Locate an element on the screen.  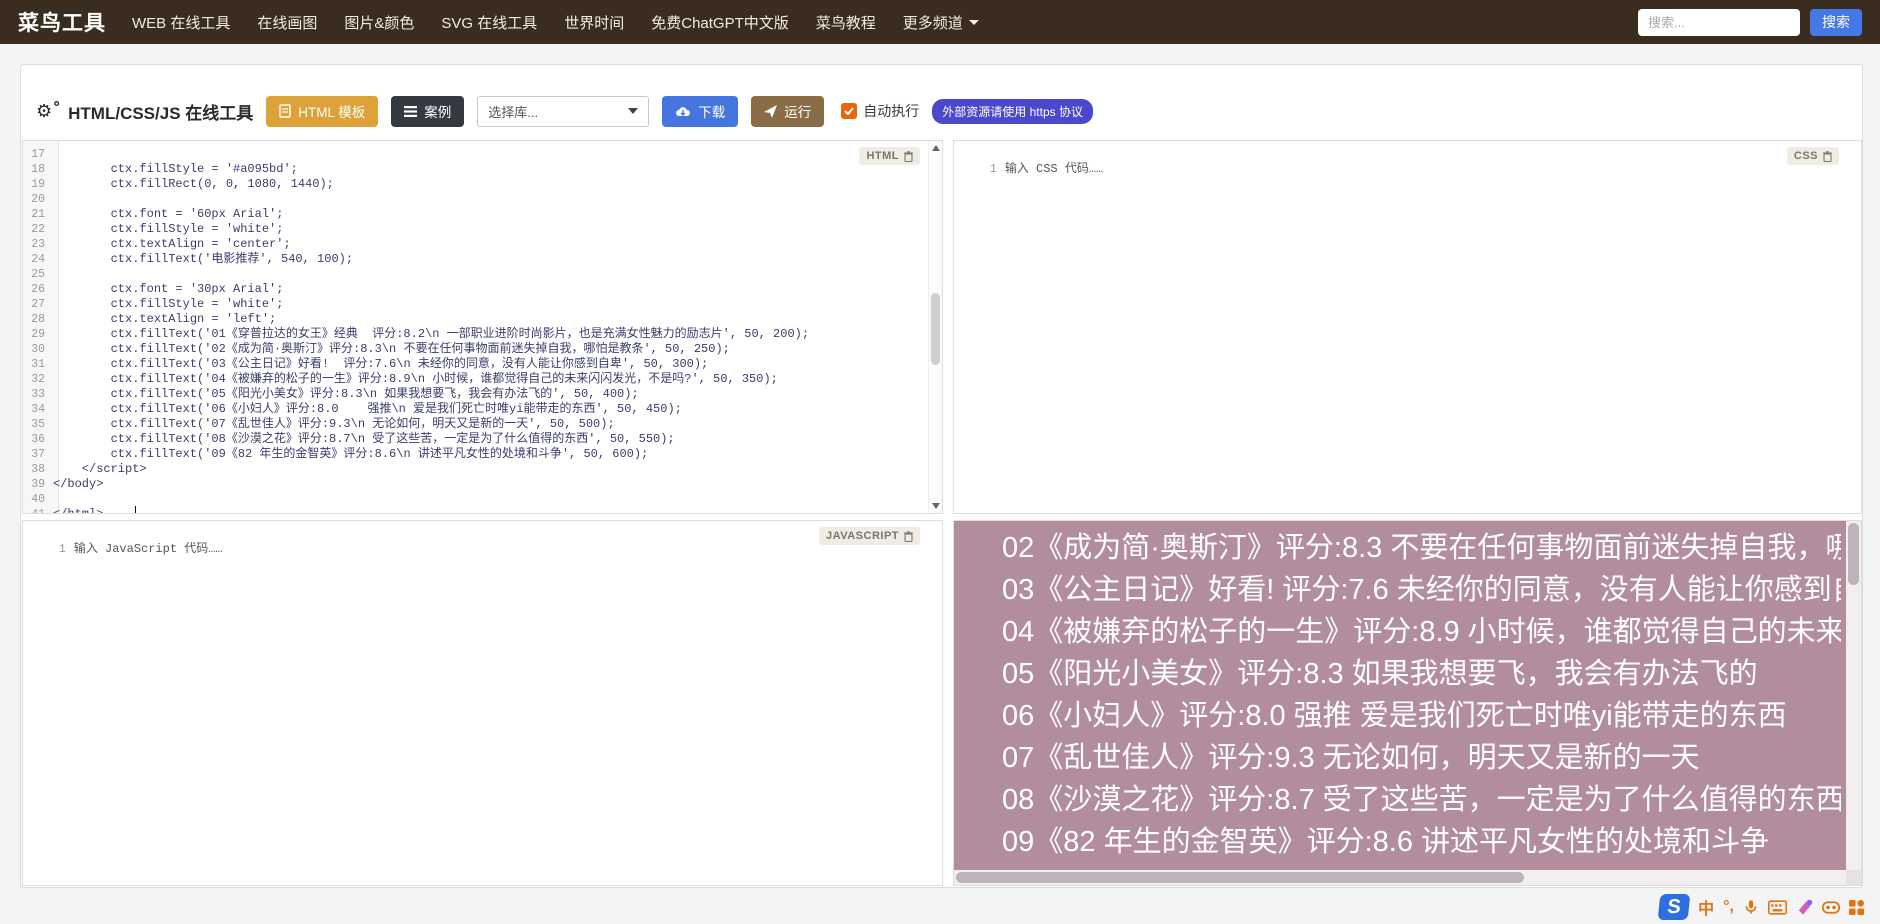
page-title: ⚙˚ HTML/CSS/JS 在线工具 is located at coordinates (145, 111).